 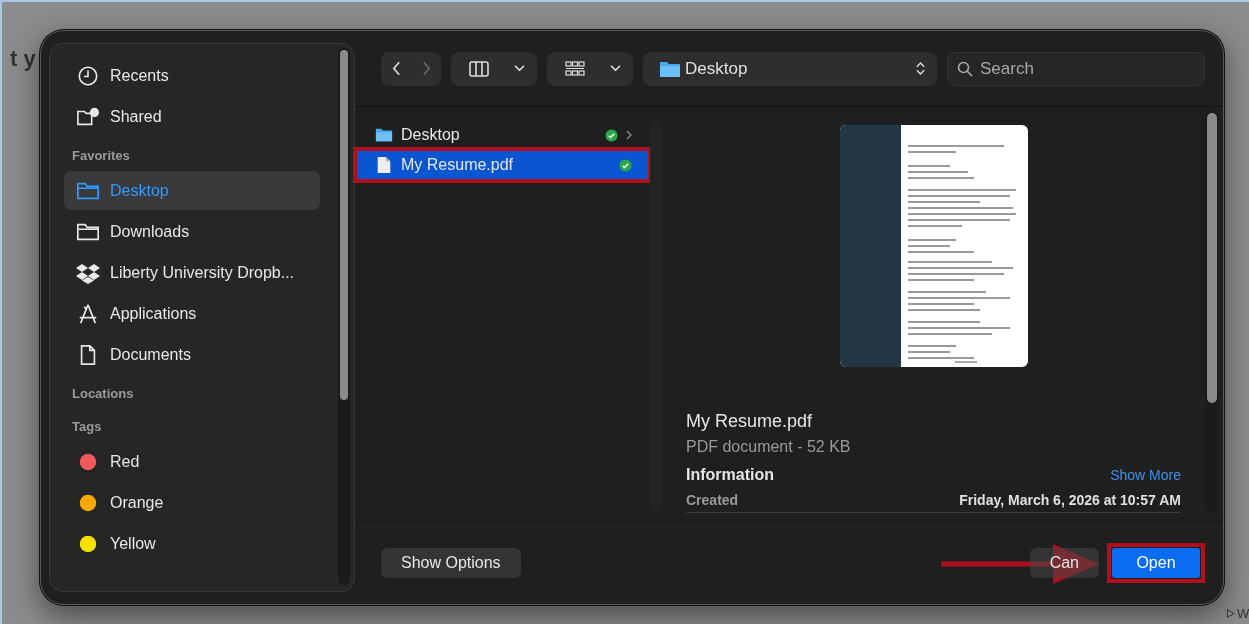 What do you see at coordinates (451, 563) in the screenshot?
I see `show-options-button: Show Options` at bounding box center [451, 563].